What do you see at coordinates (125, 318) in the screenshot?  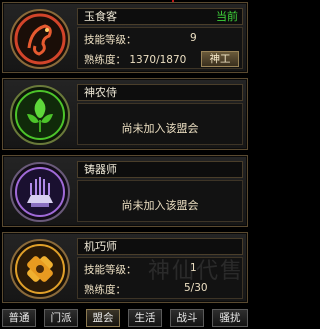 I see `chat-channel-tabs: 普通 门派 盟会 生活 战斗 骚扰` at bounding box center [125, 318].